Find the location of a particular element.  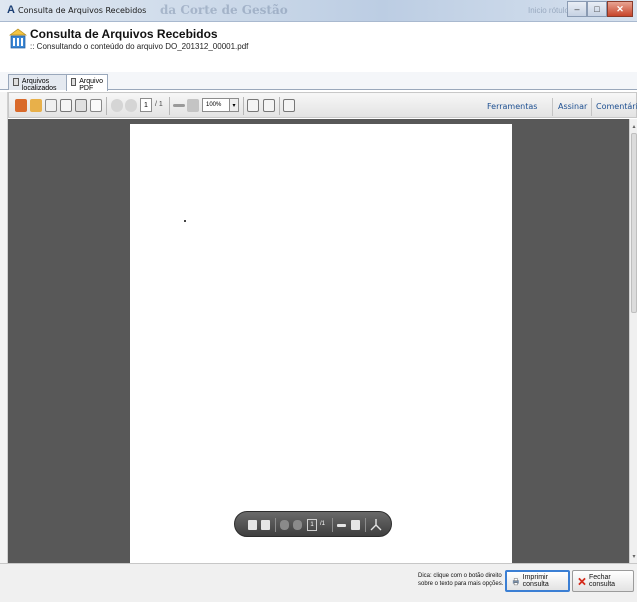

window-title: Consulta de Arquivos Recebidos is located at coordinates (82, 10).